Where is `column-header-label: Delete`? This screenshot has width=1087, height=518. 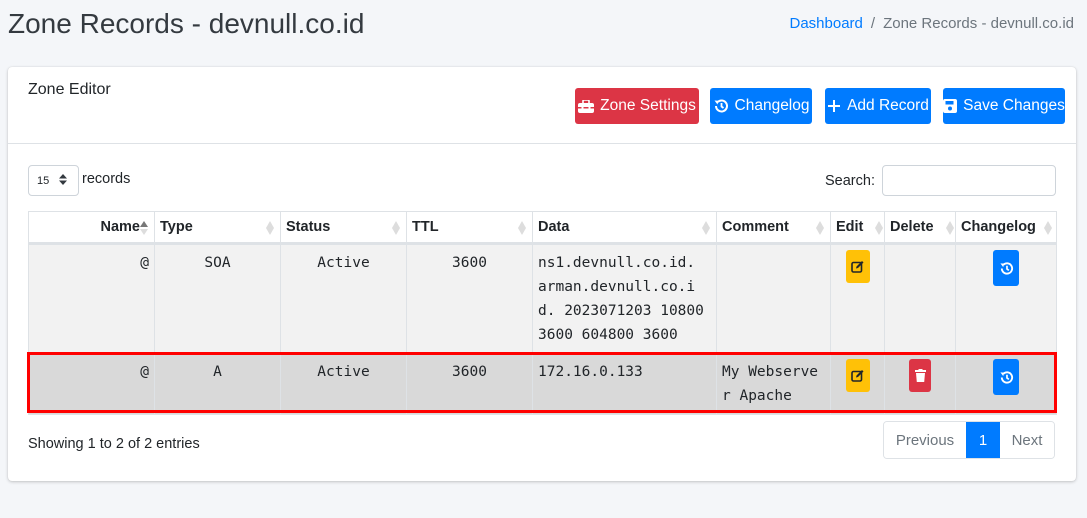
column-header-label: Delete is located at coordinates (912, 227).